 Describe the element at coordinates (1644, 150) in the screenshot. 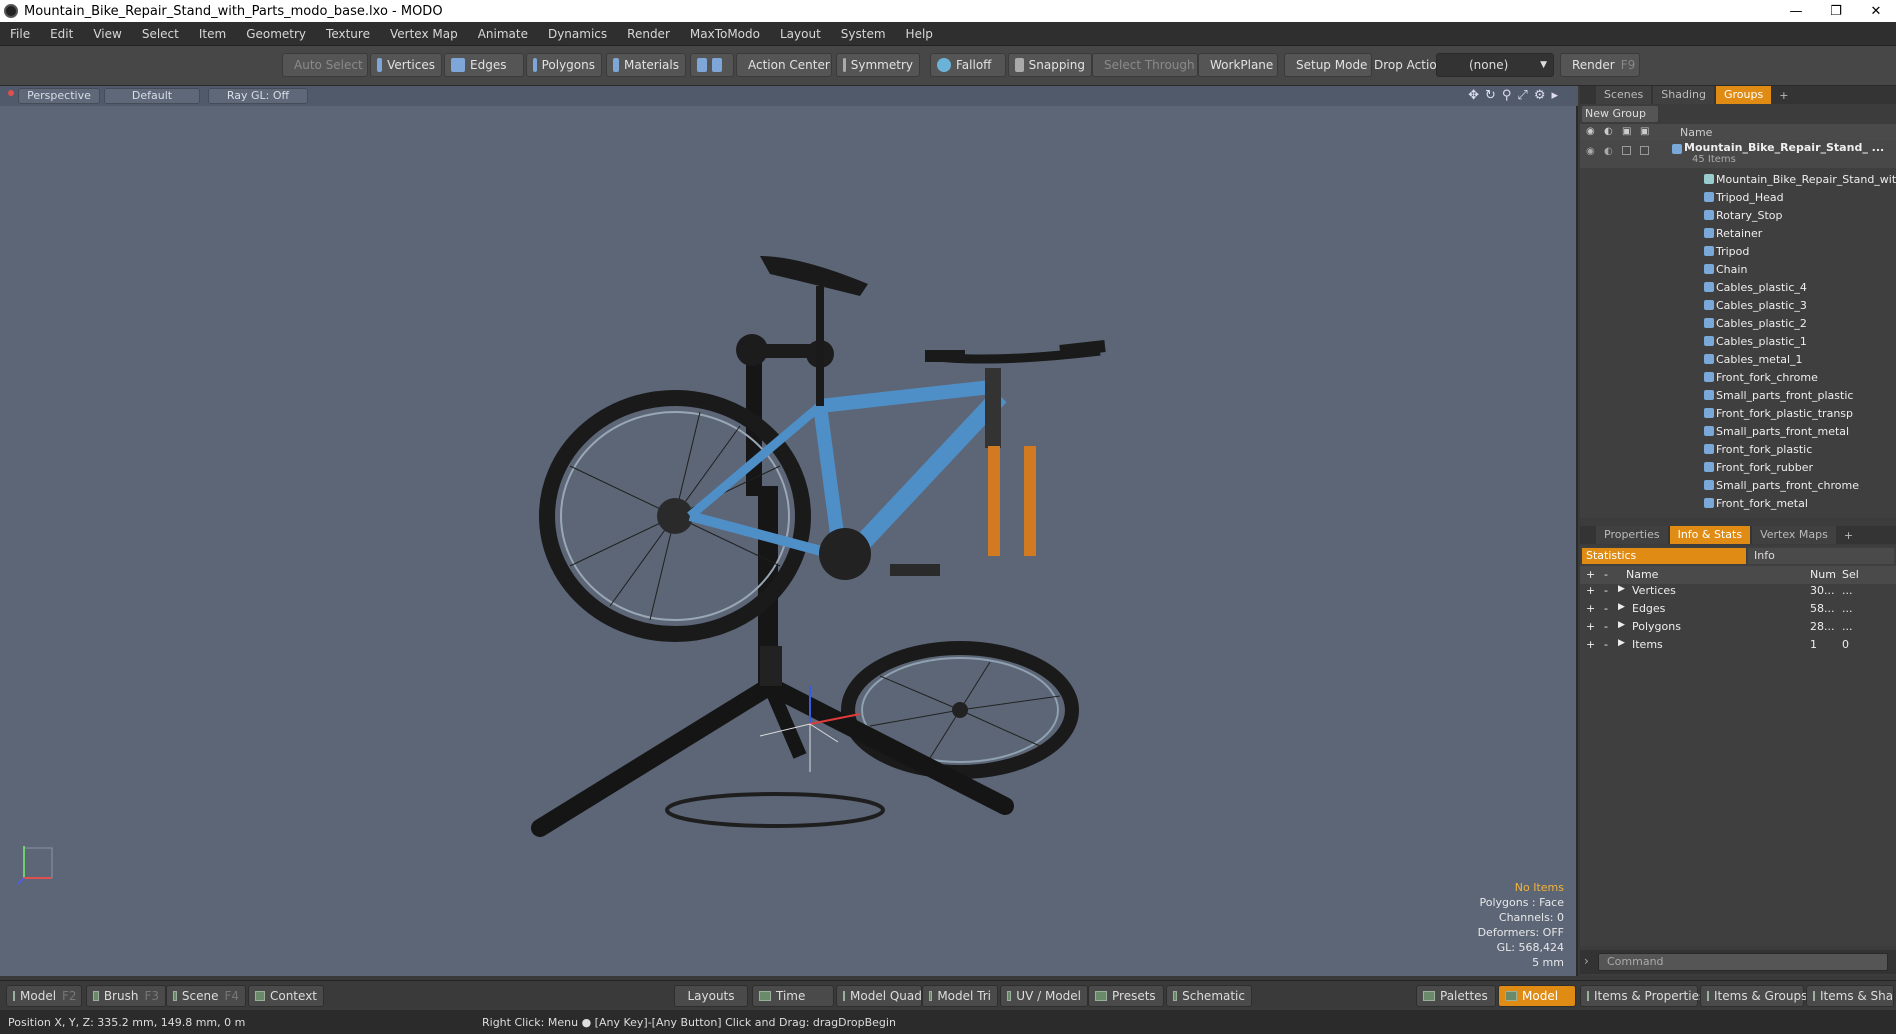

I see `select-checkbox` at that location.